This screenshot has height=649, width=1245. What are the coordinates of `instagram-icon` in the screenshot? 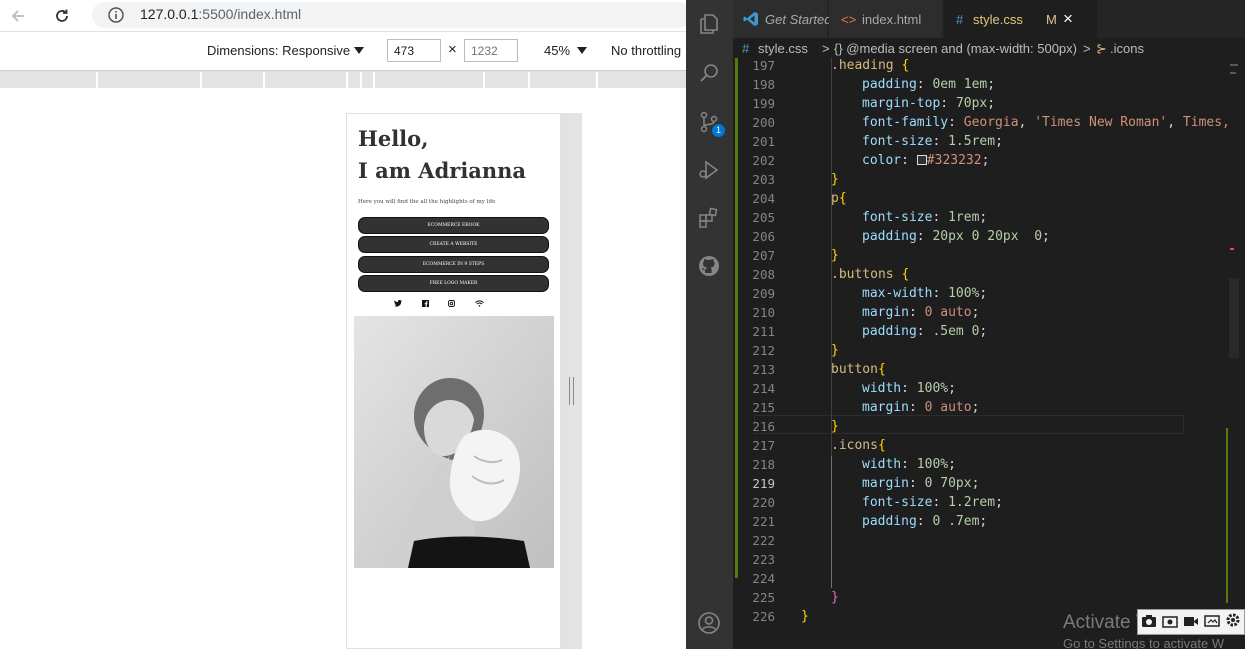 It's located at (451, 303).